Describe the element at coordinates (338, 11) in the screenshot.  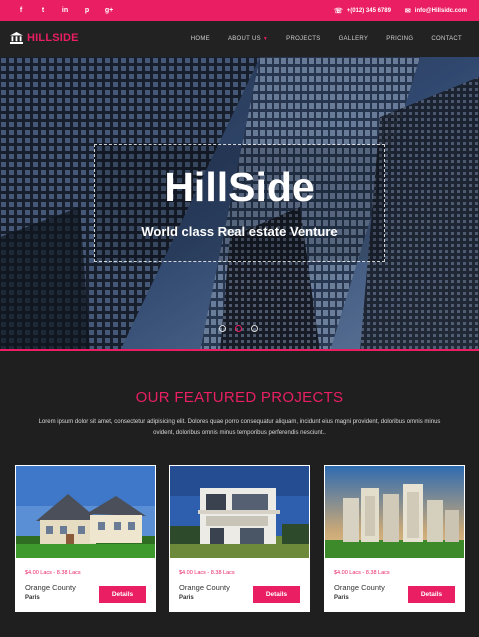
I see `phone-icon: ☏` at that location.